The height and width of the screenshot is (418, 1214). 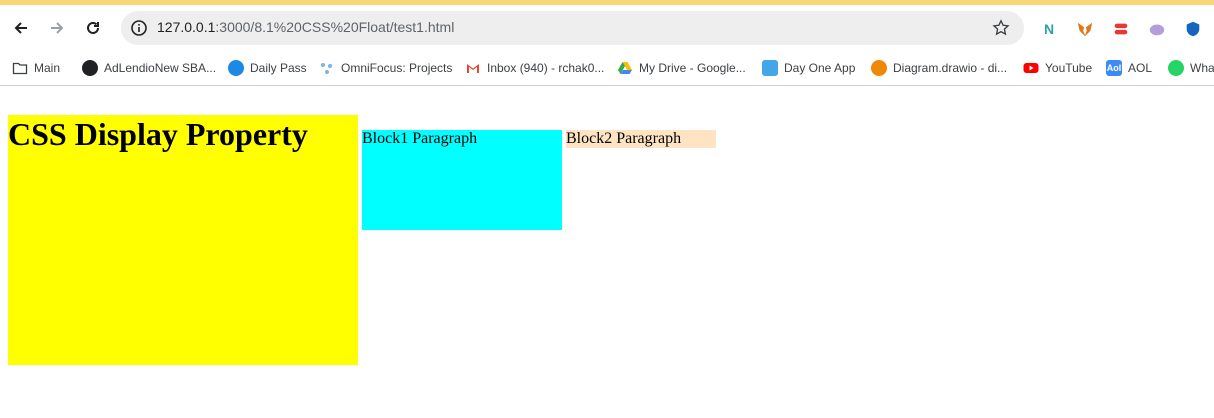 What do you see at coordinates (624, 138) in the screenshot?
I see `block2-paragraph: Block2 Paragraph` at bounding box center [624, 138].